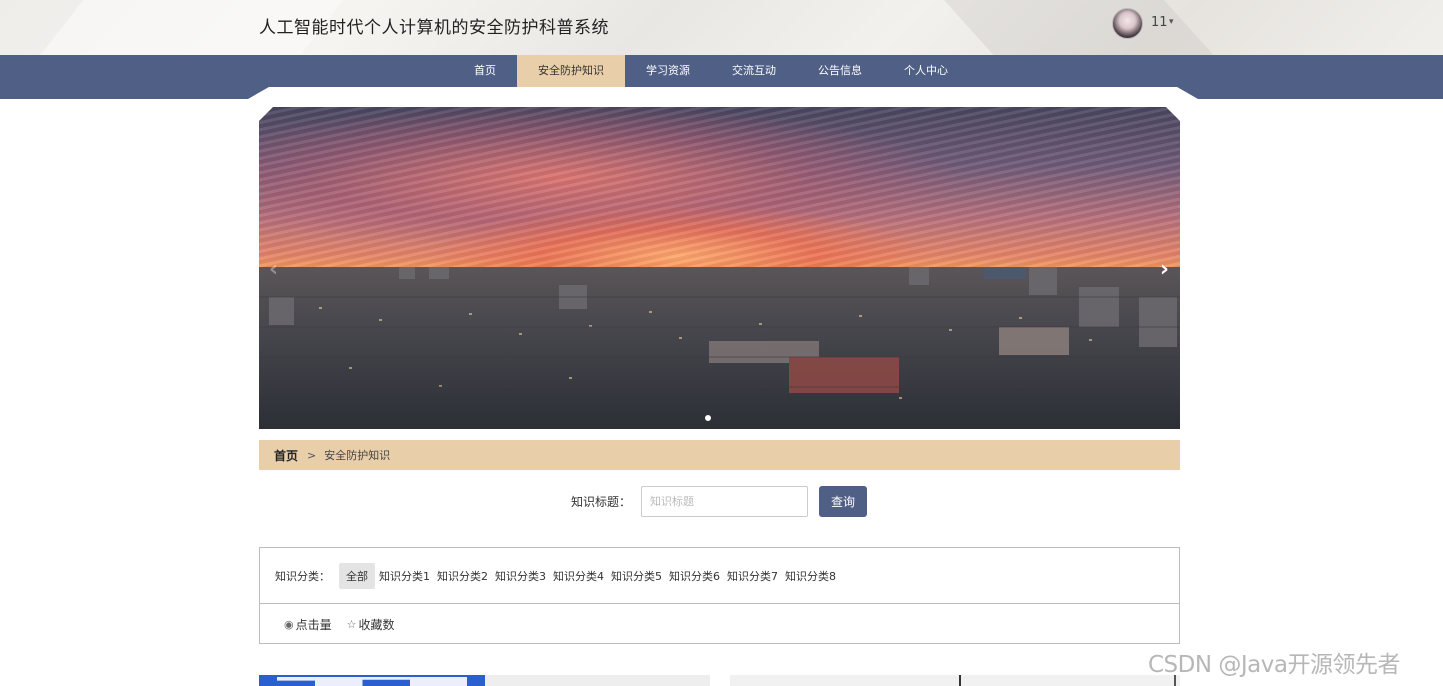 The image size is (1443, 686). Describe the element at coordinates (723, 93) in the screenshot. I see `nav-bottom-decoration` at that location.